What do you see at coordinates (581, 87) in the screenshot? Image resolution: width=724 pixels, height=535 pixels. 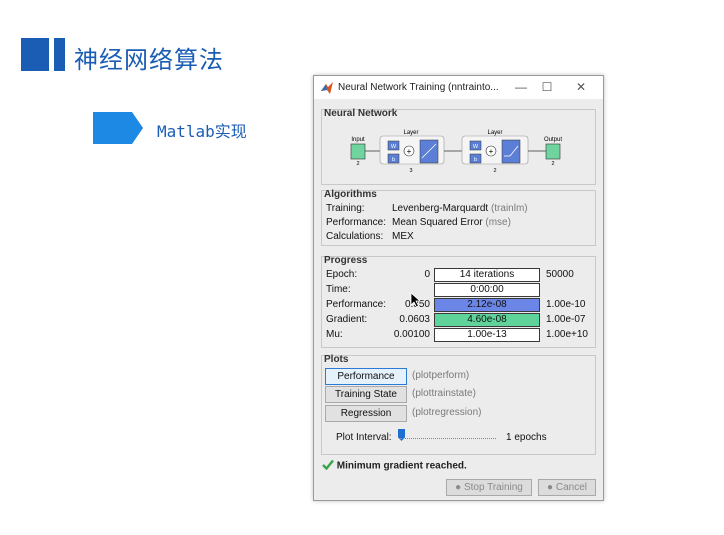 I see `close-button: ✕` at bounding box center [581, 87].